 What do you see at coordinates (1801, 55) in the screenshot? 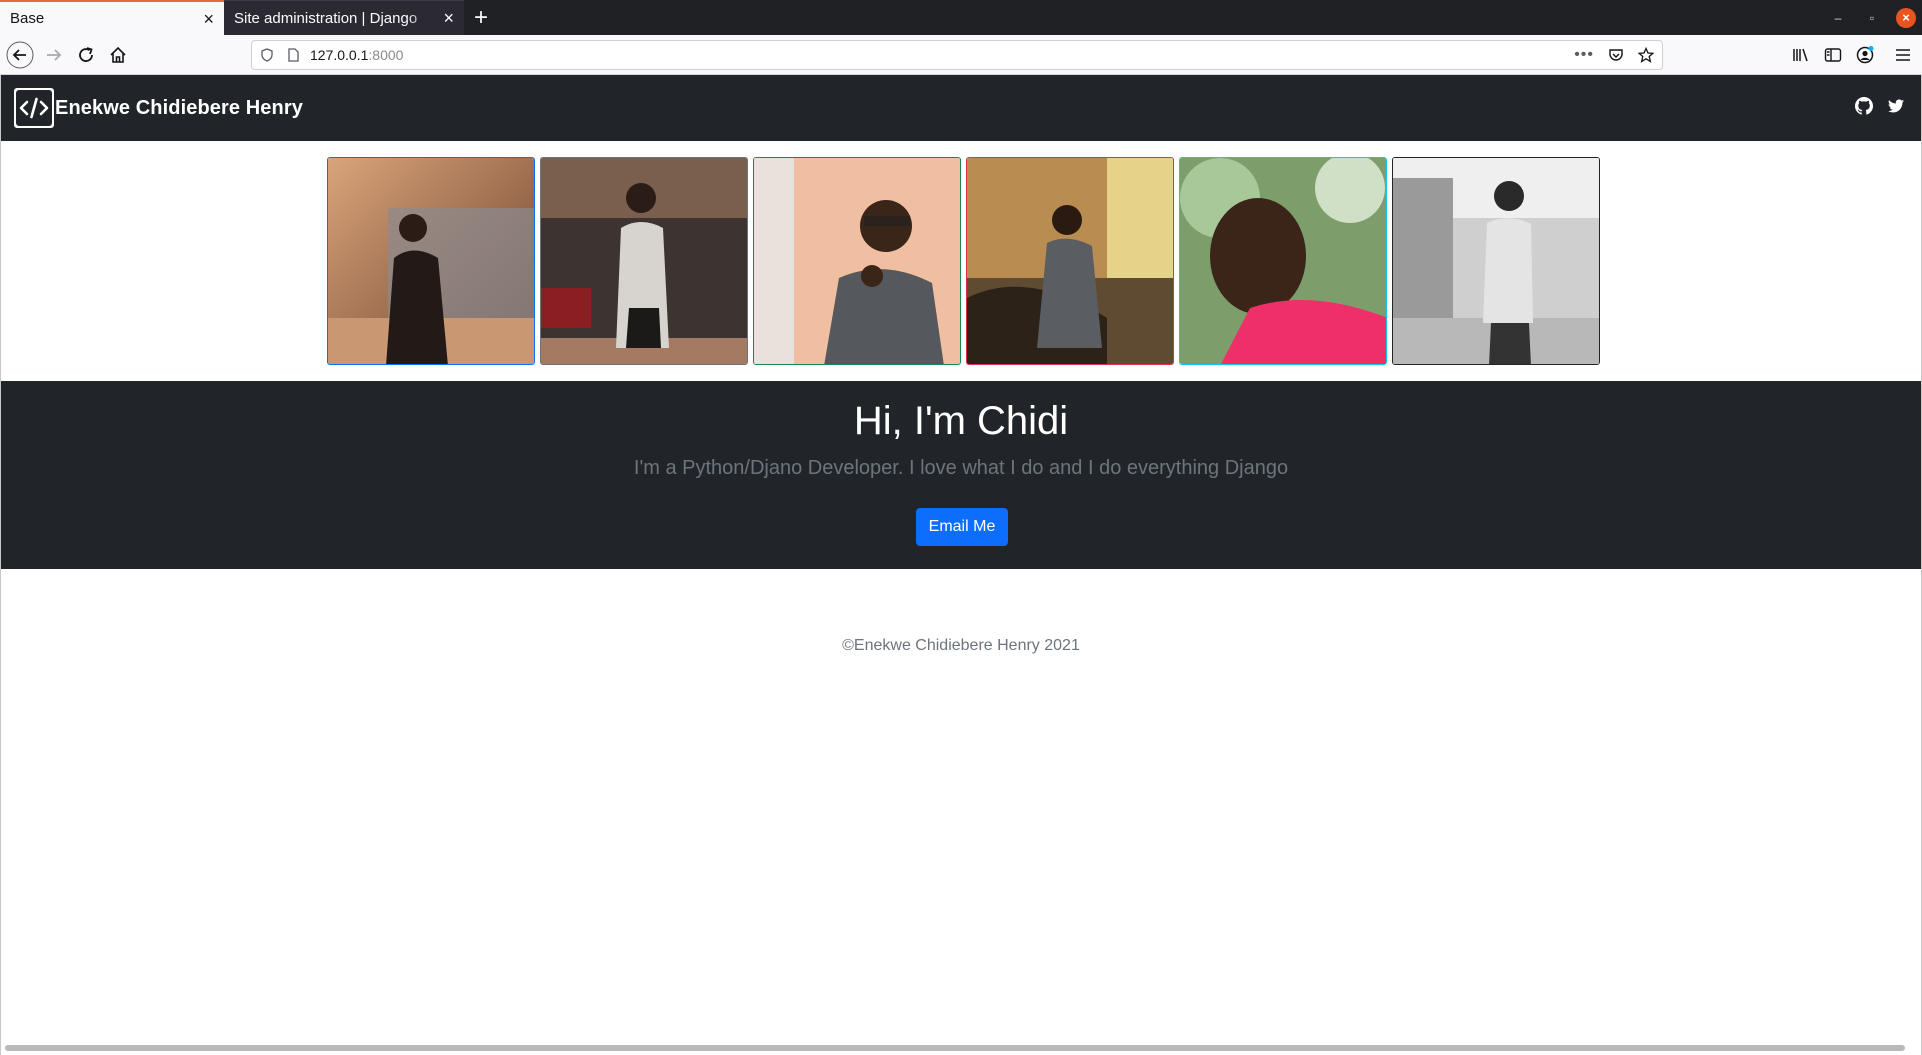
I see `library-icon` at bounding box center [1801, 55].